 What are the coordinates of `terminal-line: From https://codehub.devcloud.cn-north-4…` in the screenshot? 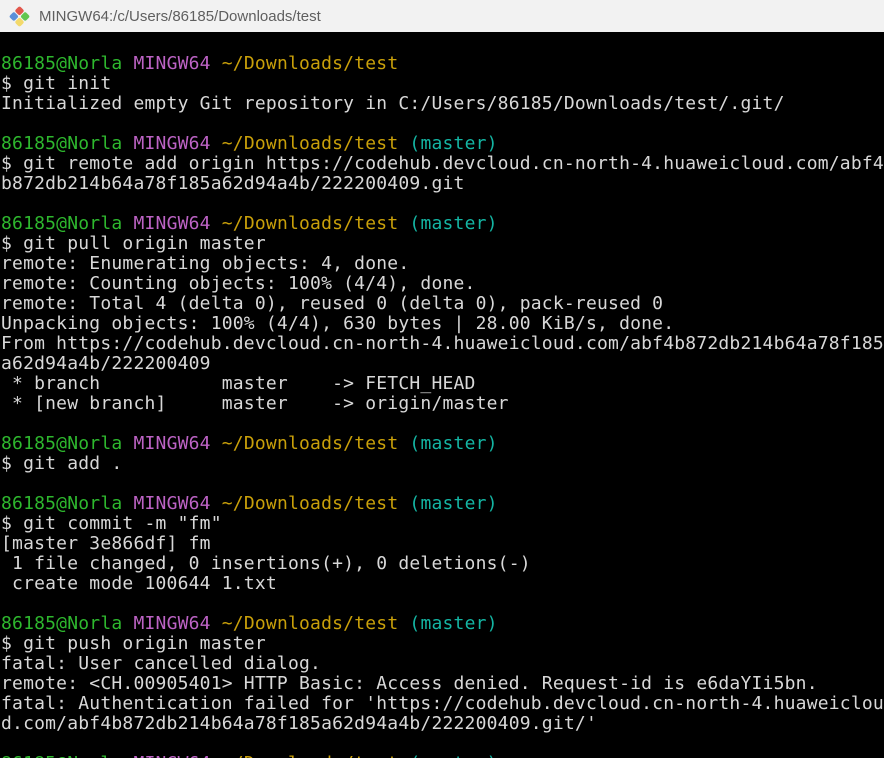 It's located at (442, 343).